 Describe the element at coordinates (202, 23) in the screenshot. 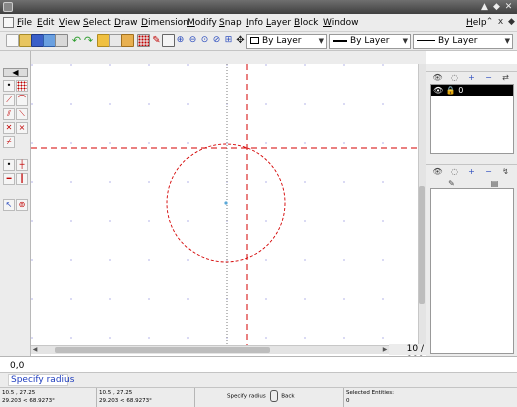

I see `menu-modify: Modify` at that location.